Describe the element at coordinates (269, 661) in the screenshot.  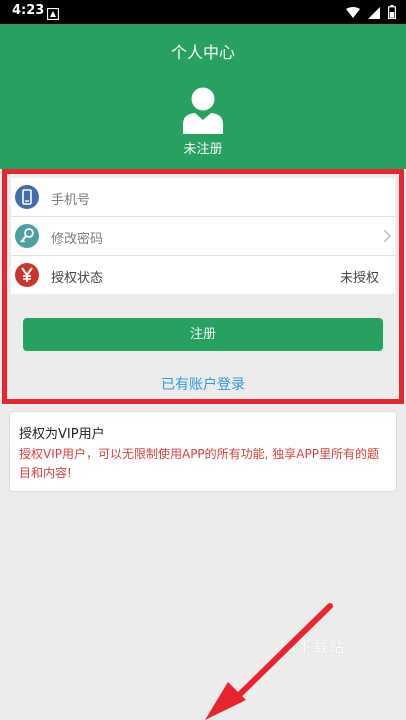
I see `red-arrow-annotation` at that location.